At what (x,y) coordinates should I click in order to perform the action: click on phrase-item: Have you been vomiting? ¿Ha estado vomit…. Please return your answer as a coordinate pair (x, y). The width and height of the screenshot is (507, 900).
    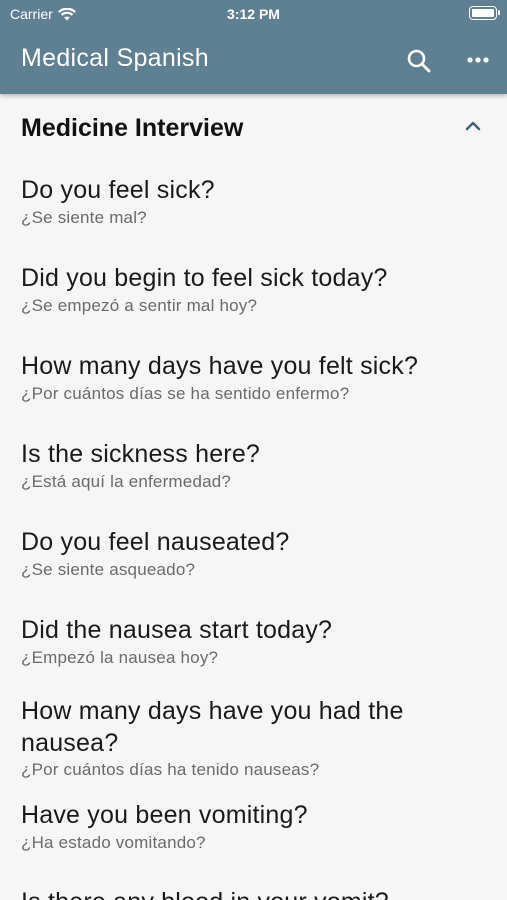
    Looking at the image, I should click on (253, 839).